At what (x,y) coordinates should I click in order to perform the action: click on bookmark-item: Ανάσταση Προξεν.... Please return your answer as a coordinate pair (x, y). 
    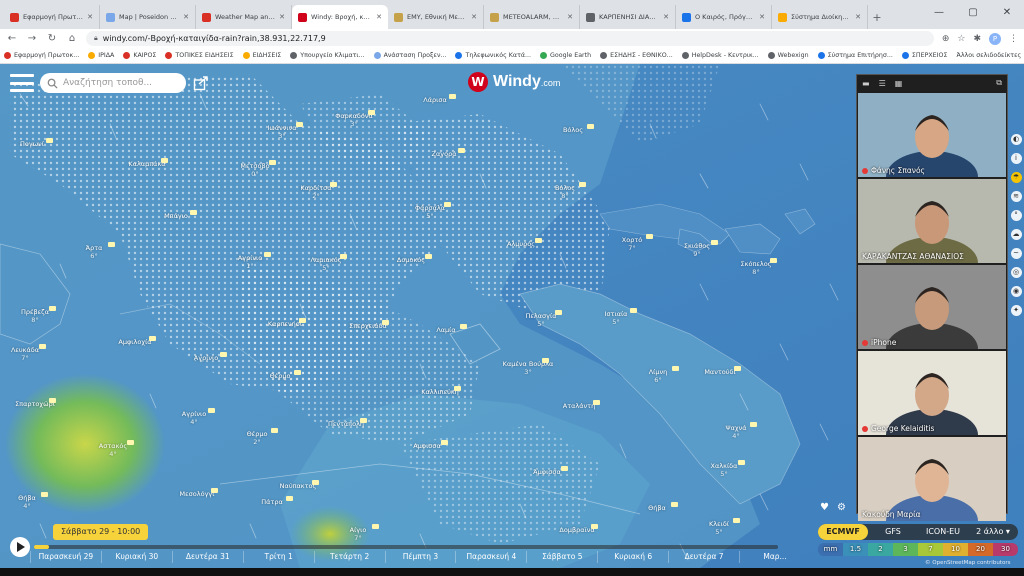
    Looking at the image, I should click on (409, 55).